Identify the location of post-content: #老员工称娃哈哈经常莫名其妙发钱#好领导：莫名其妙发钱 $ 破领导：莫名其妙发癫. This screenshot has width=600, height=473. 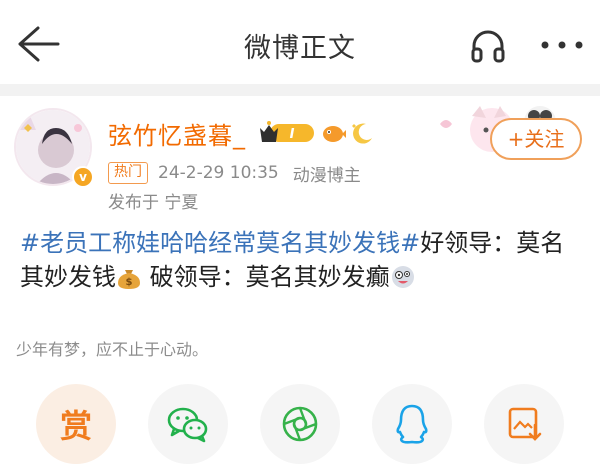
(300, 260).